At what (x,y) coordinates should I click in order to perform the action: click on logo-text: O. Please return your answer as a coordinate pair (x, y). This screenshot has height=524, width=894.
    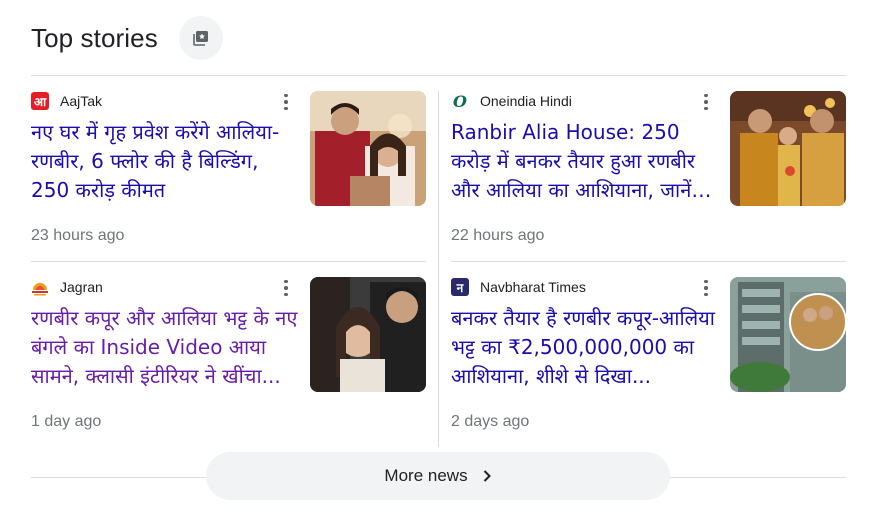
    Looking at the image, I should click on (460, 101).